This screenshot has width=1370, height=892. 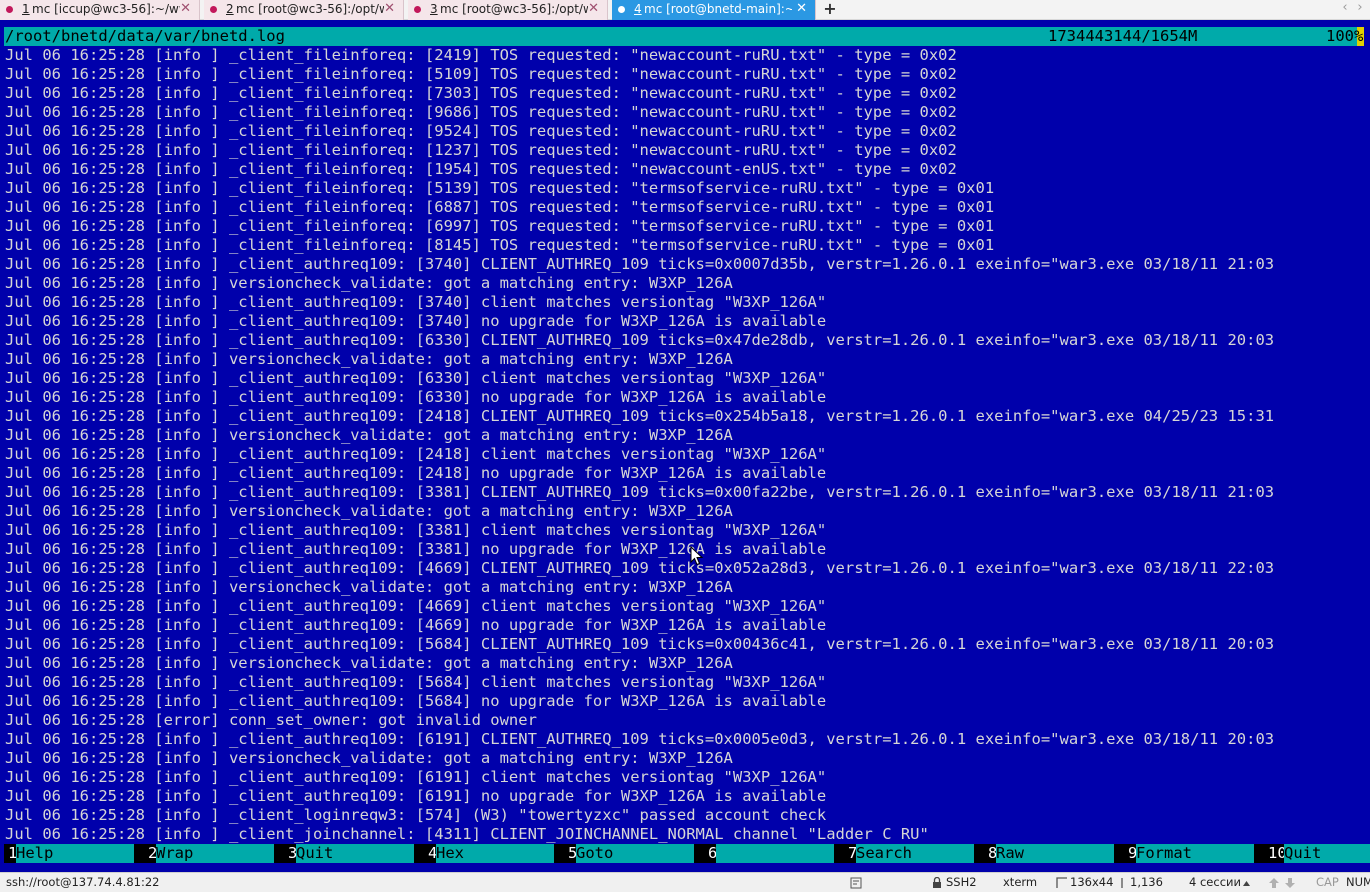 What do you see at coordinates (75, 853) in the screenshot?
I see `fkey-label: Help` at bounding box center [75, 853].